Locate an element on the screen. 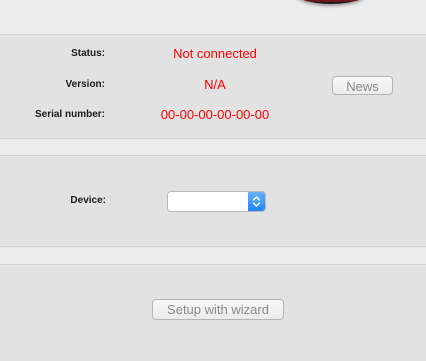  serial-number-label: Serial number: is located at coordinates (69, 114).